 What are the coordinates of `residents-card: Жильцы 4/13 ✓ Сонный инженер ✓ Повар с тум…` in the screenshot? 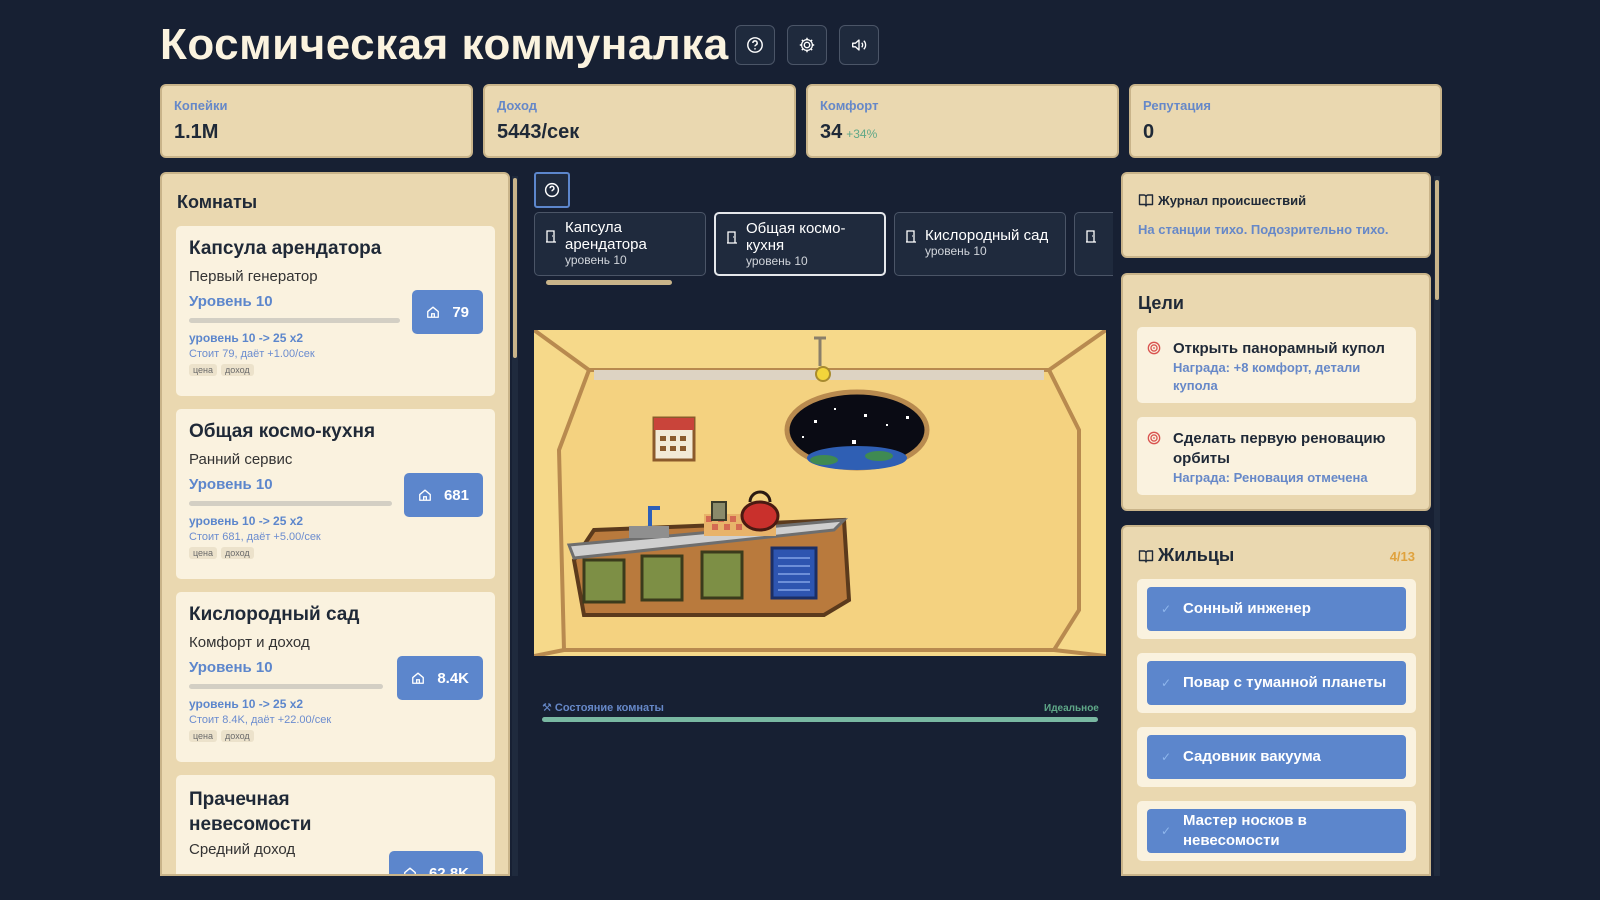 It's located at (1276, 700).